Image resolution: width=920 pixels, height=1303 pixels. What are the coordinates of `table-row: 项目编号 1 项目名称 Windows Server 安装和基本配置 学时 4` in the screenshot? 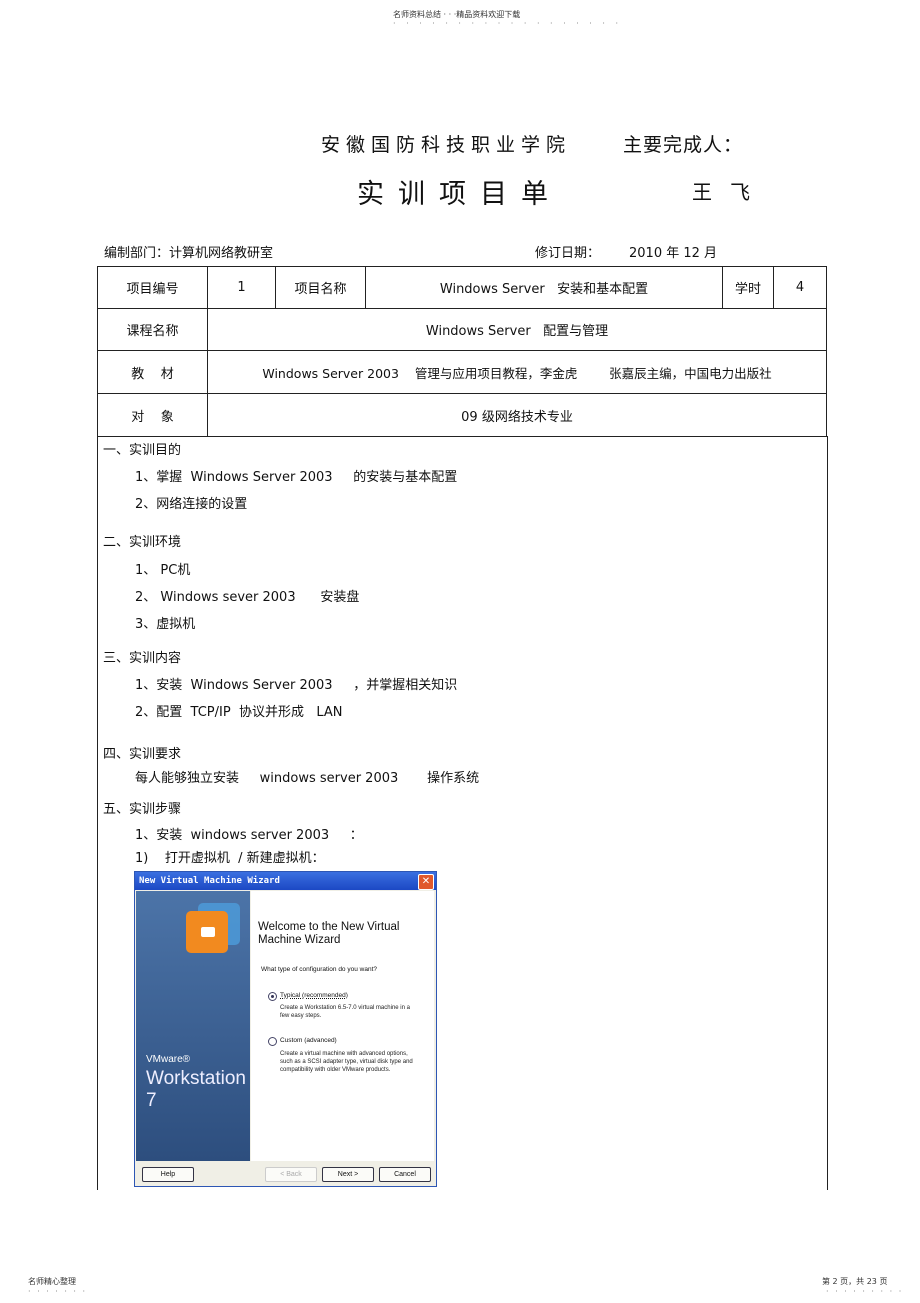 It's located at (462, 287).